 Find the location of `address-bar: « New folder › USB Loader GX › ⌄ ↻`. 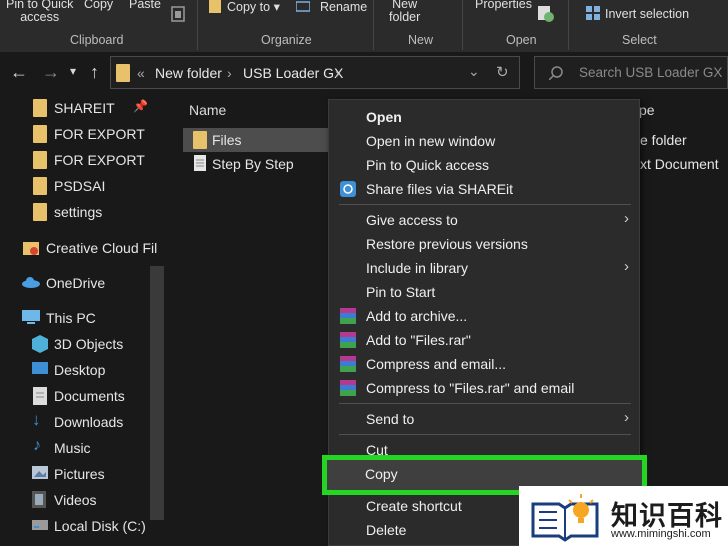

address-bar: « New folder › USB Loader GX › ⌄ ↻ is located at coordinates (315, 72).